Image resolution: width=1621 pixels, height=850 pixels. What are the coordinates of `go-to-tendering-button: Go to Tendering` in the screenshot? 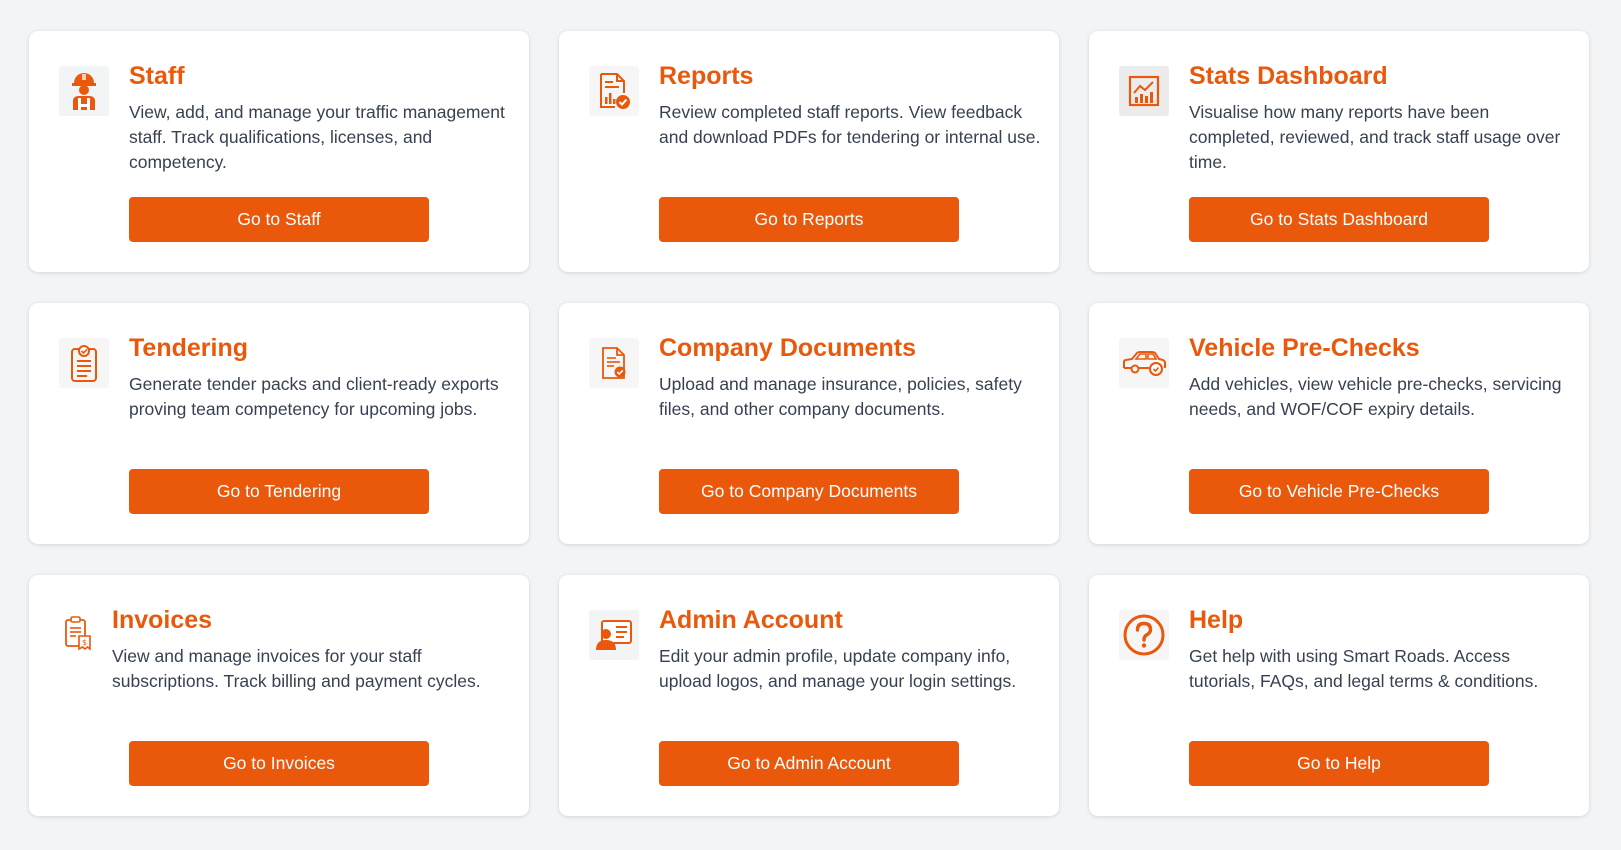 It's located at (279, 491).